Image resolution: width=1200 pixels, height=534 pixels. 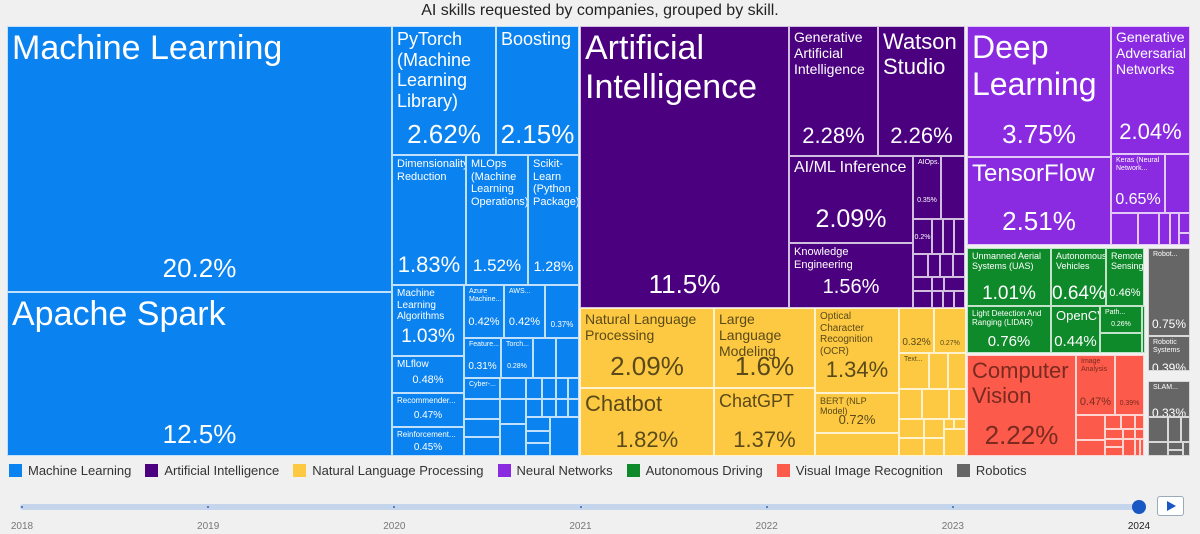 What do you see at coordinates (851, 275) in the screenshot?
I see `treemap-cell: Knowledge Engineering 1.56%` at bounding box center [851, 275].